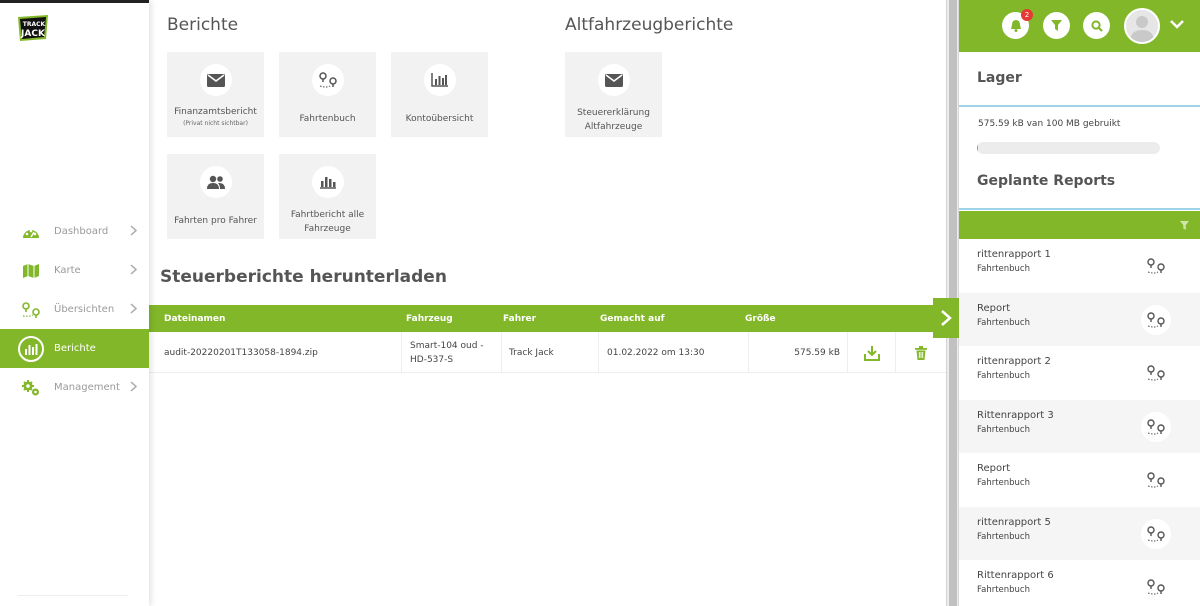 Image resolution: width=1200 pixels, height=606 pixels. I want to click on avatar, so click(1142, 26).